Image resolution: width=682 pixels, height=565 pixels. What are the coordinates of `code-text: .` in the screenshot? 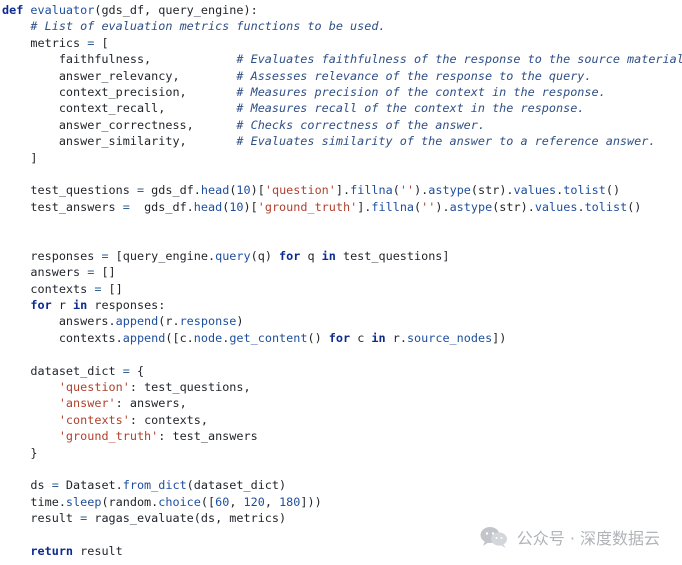 It's located at (581, 206).